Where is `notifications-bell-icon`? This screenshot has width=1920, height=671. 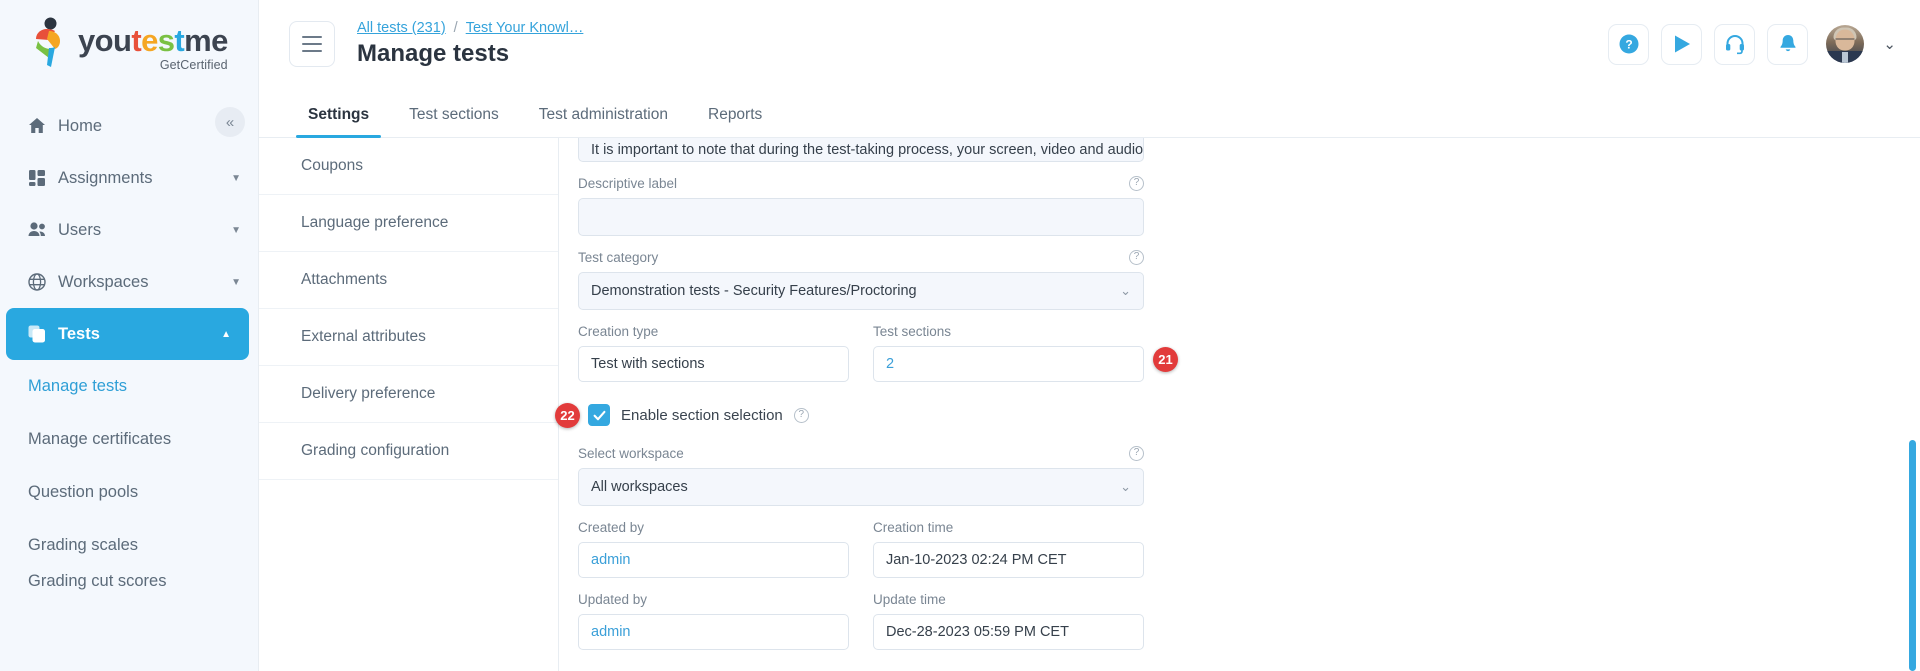 notifications-bell-icon is located at coordinates (1788, 44).